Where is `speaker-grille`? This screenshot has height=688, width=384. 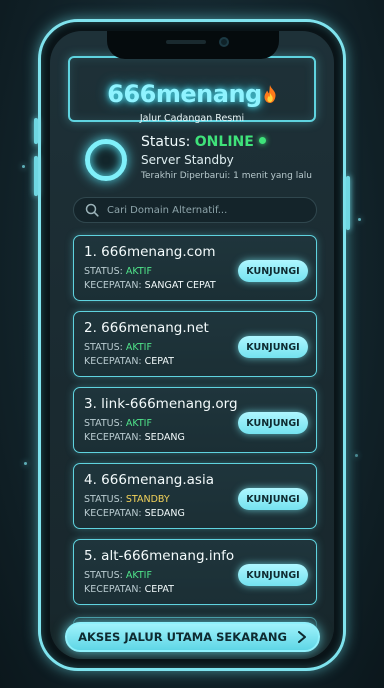 speaker-grille is located at coordinates (186, 42).